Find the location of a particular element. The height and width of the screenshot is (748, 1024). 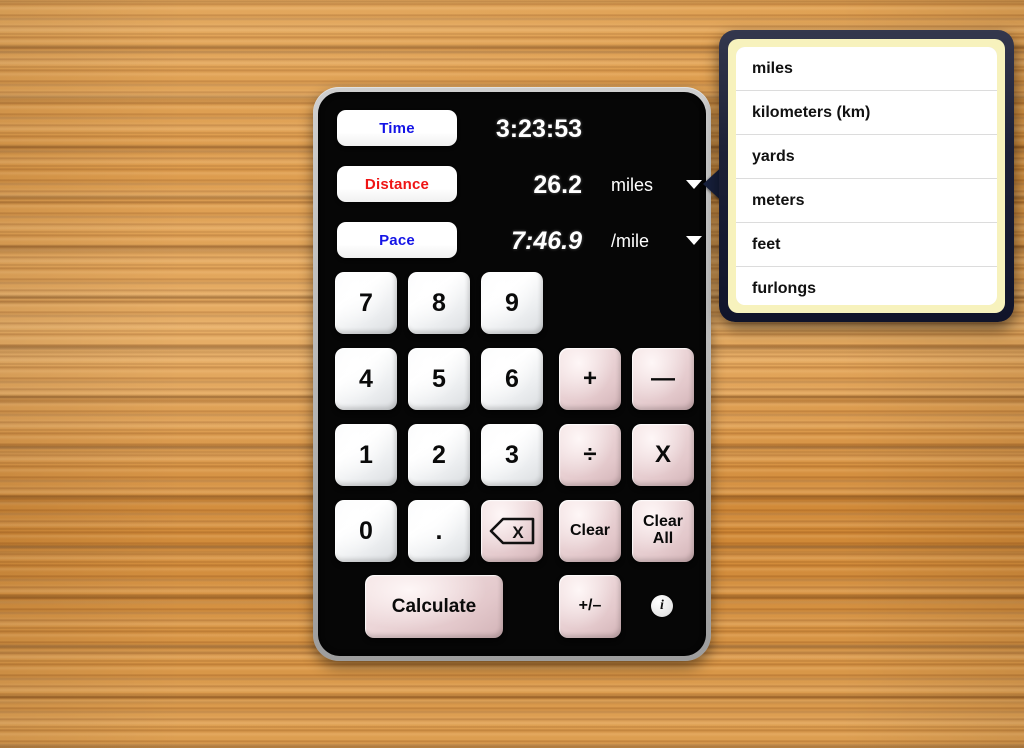

unit-pace: /mile is located at coordinates (630, 241).